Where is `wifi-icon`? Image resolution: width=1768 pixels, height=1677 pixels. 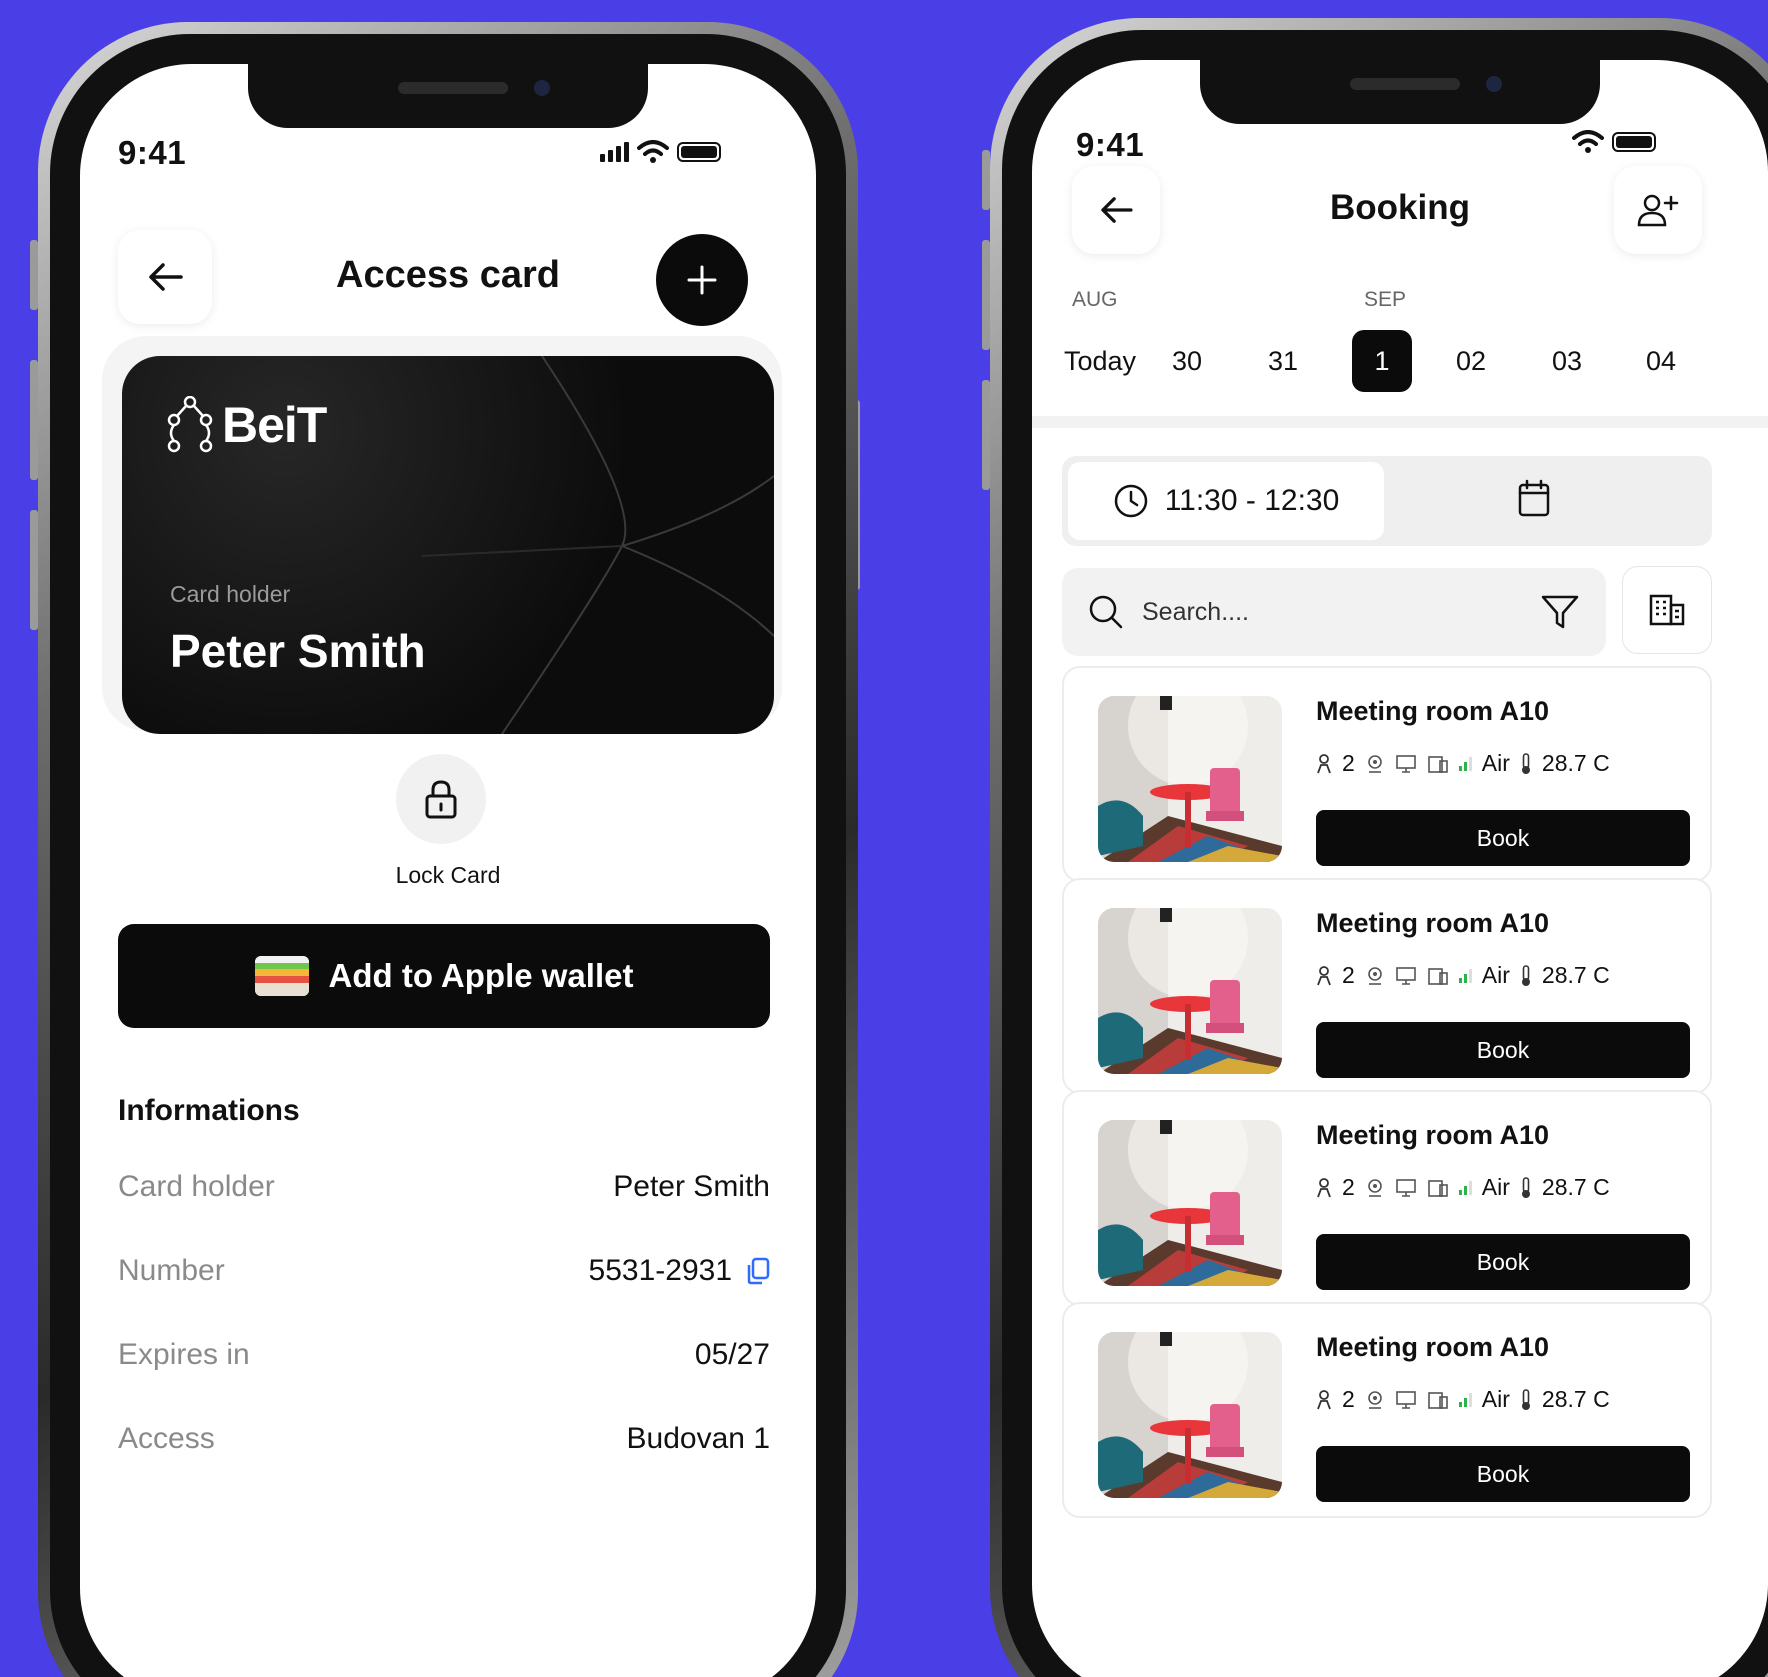
wifi-icon is located at coordinates (1588, 141).